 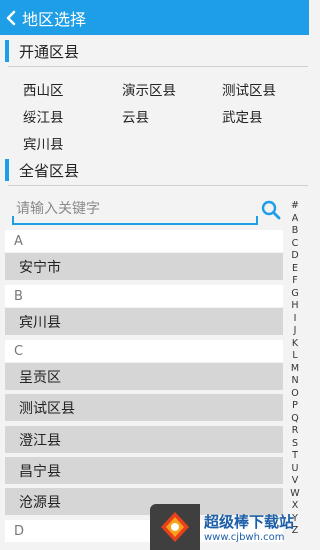 What do you see at coordinates (295, 255) in the screenshot?
I see `index-letter: D` at bounding box center [295, 255].